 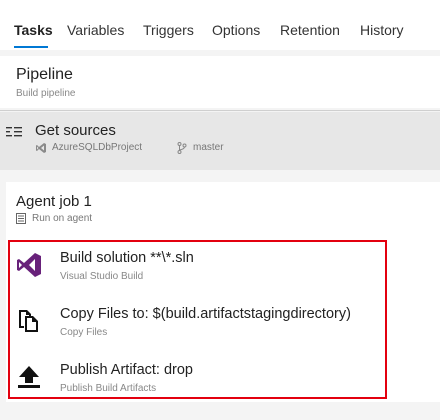 I want to click on task-name: Publish Artifact: drop, so click(x=126, y=370).